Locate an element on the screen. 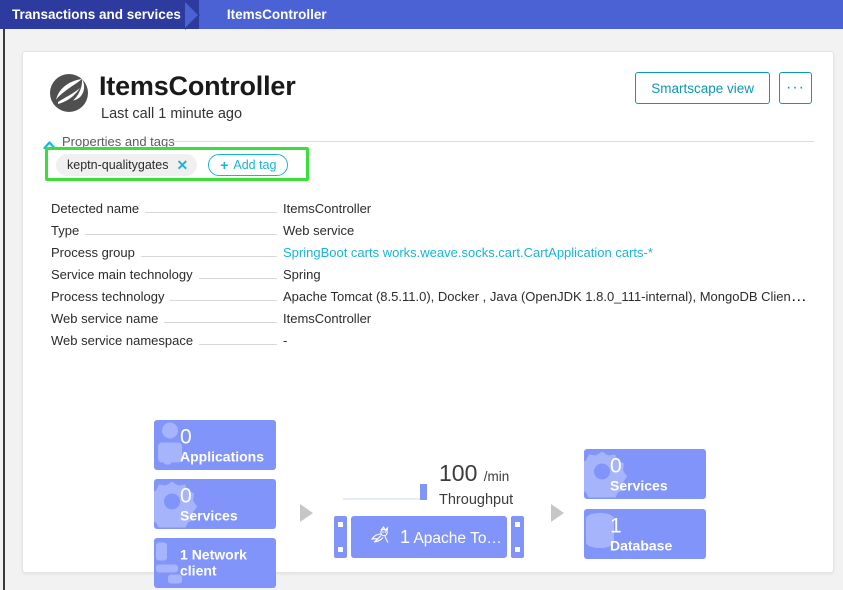 Image resolution: width=843 pixels, height=590 pixels. header-actions: Smartscape view ··· is located at coordinates (723, 88).